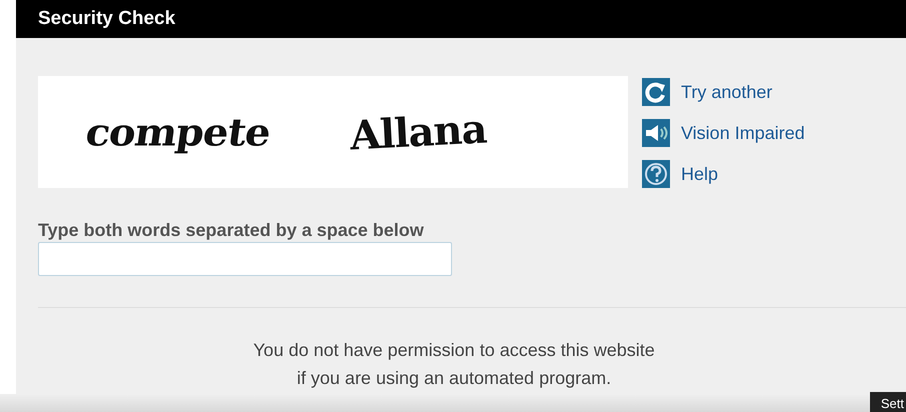  Describe the element at coordinates (454, 364) in the screenshot. I see `notice-text: You do not have permission to access this website if you are using an automated program.` at that location.